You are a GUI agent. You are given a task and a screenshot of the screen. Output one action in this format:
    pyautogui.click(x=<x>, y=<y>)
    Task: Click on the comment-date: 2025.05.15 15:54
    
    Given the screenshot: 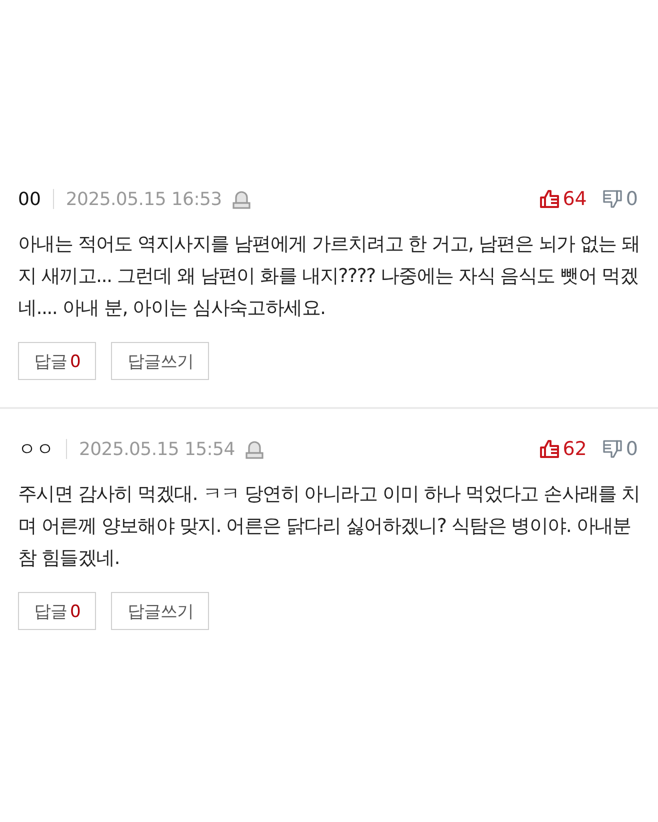 What is the action you would take?
    pyautogui.click(x=157, y=449)
    